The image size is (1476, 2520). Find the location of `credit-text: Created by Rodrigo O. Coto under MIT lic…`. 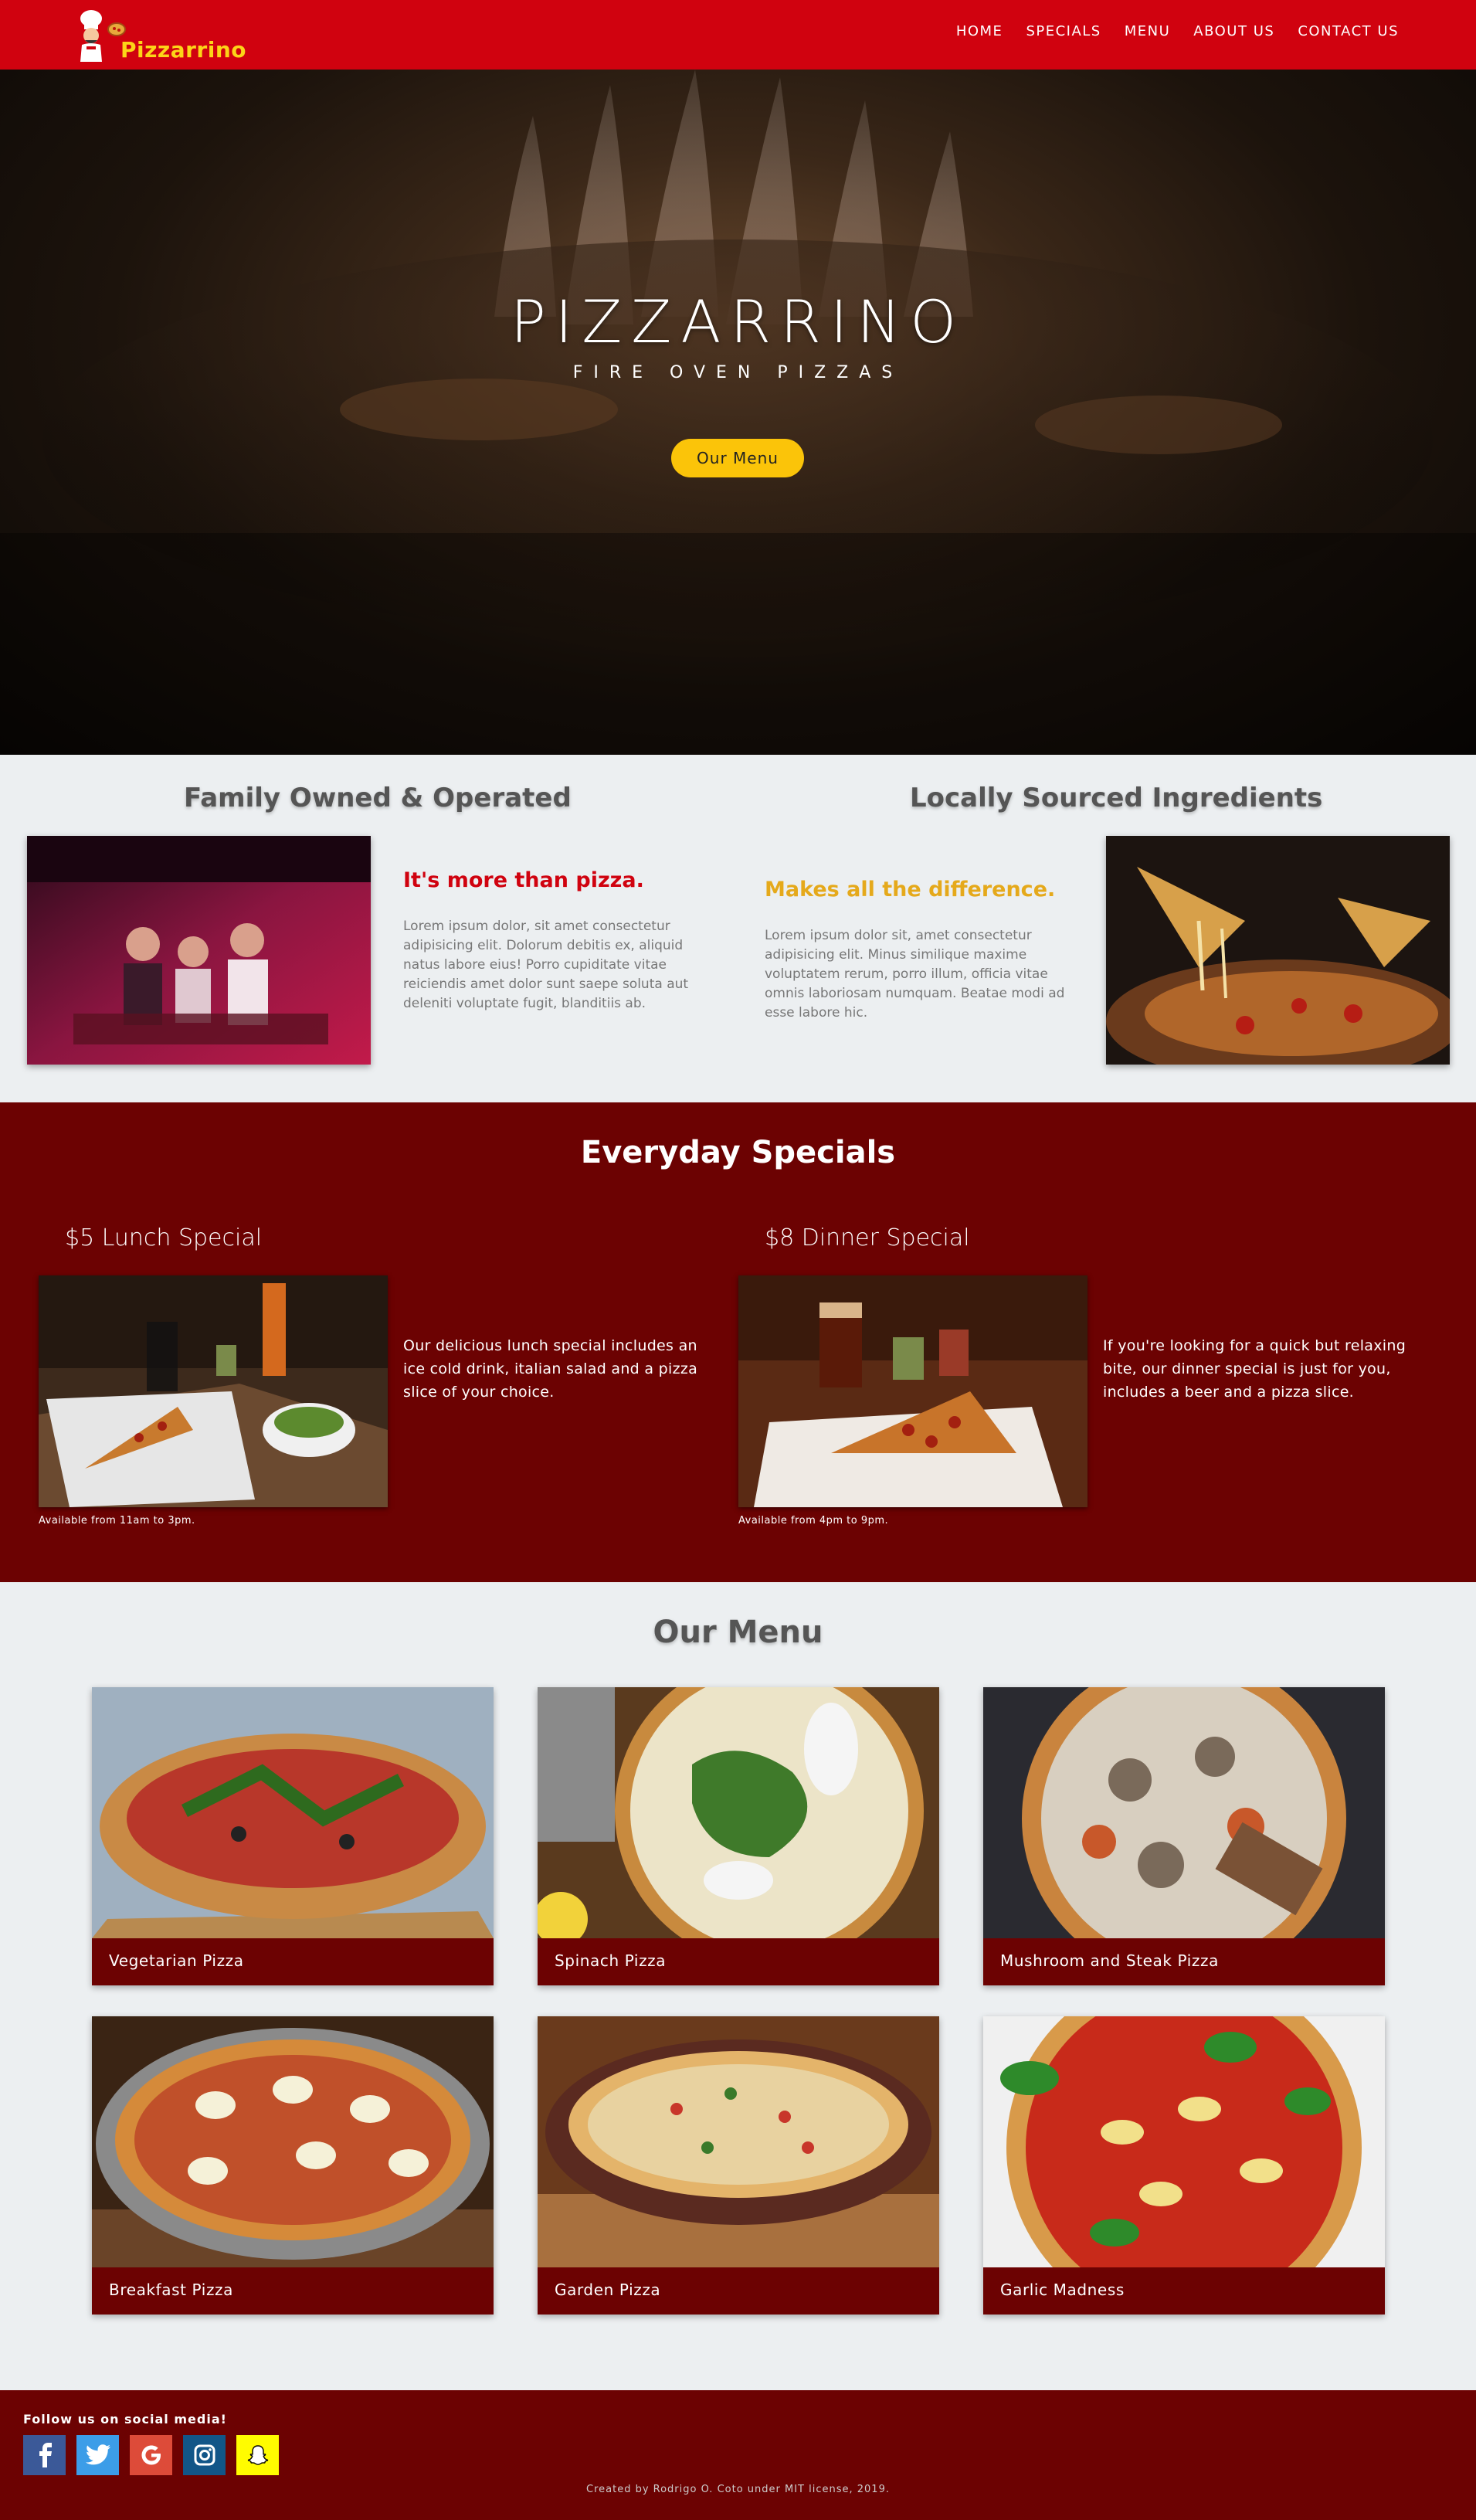

credit-text: Created by Rodrigo O. Coto under MIT lic… is located at coordinates (738, 2489).